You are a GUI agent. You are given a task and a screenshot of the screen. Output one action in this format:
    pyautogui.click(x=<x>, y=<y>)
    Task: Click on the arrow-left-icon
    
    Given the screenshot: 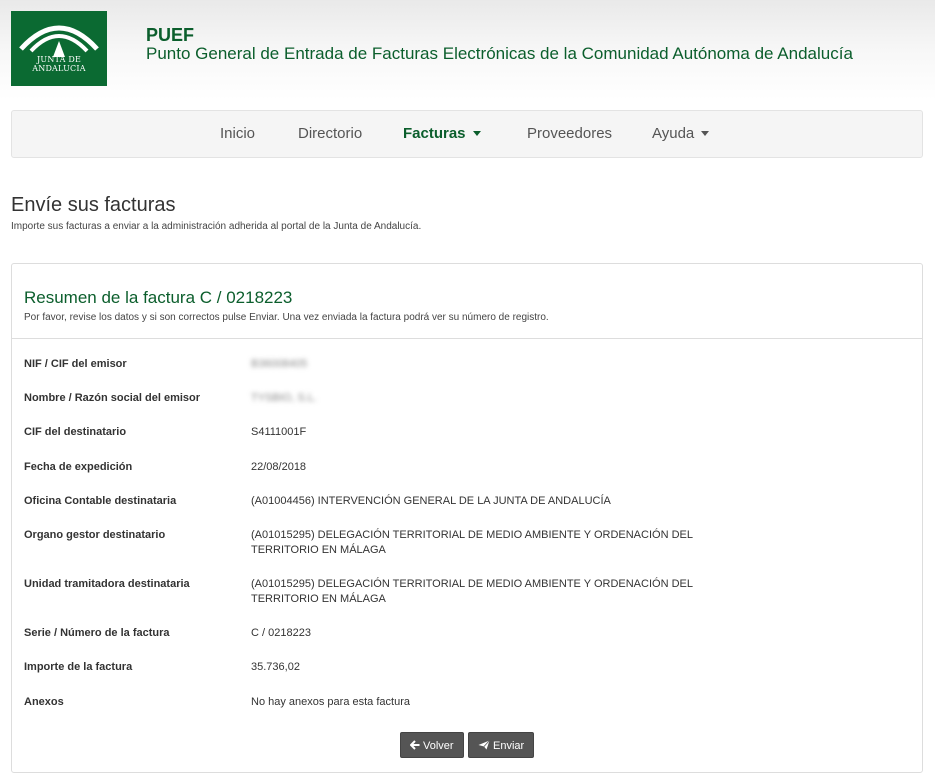 What is the action you would take?
    pyautogui.click(x=414, y=745)
    